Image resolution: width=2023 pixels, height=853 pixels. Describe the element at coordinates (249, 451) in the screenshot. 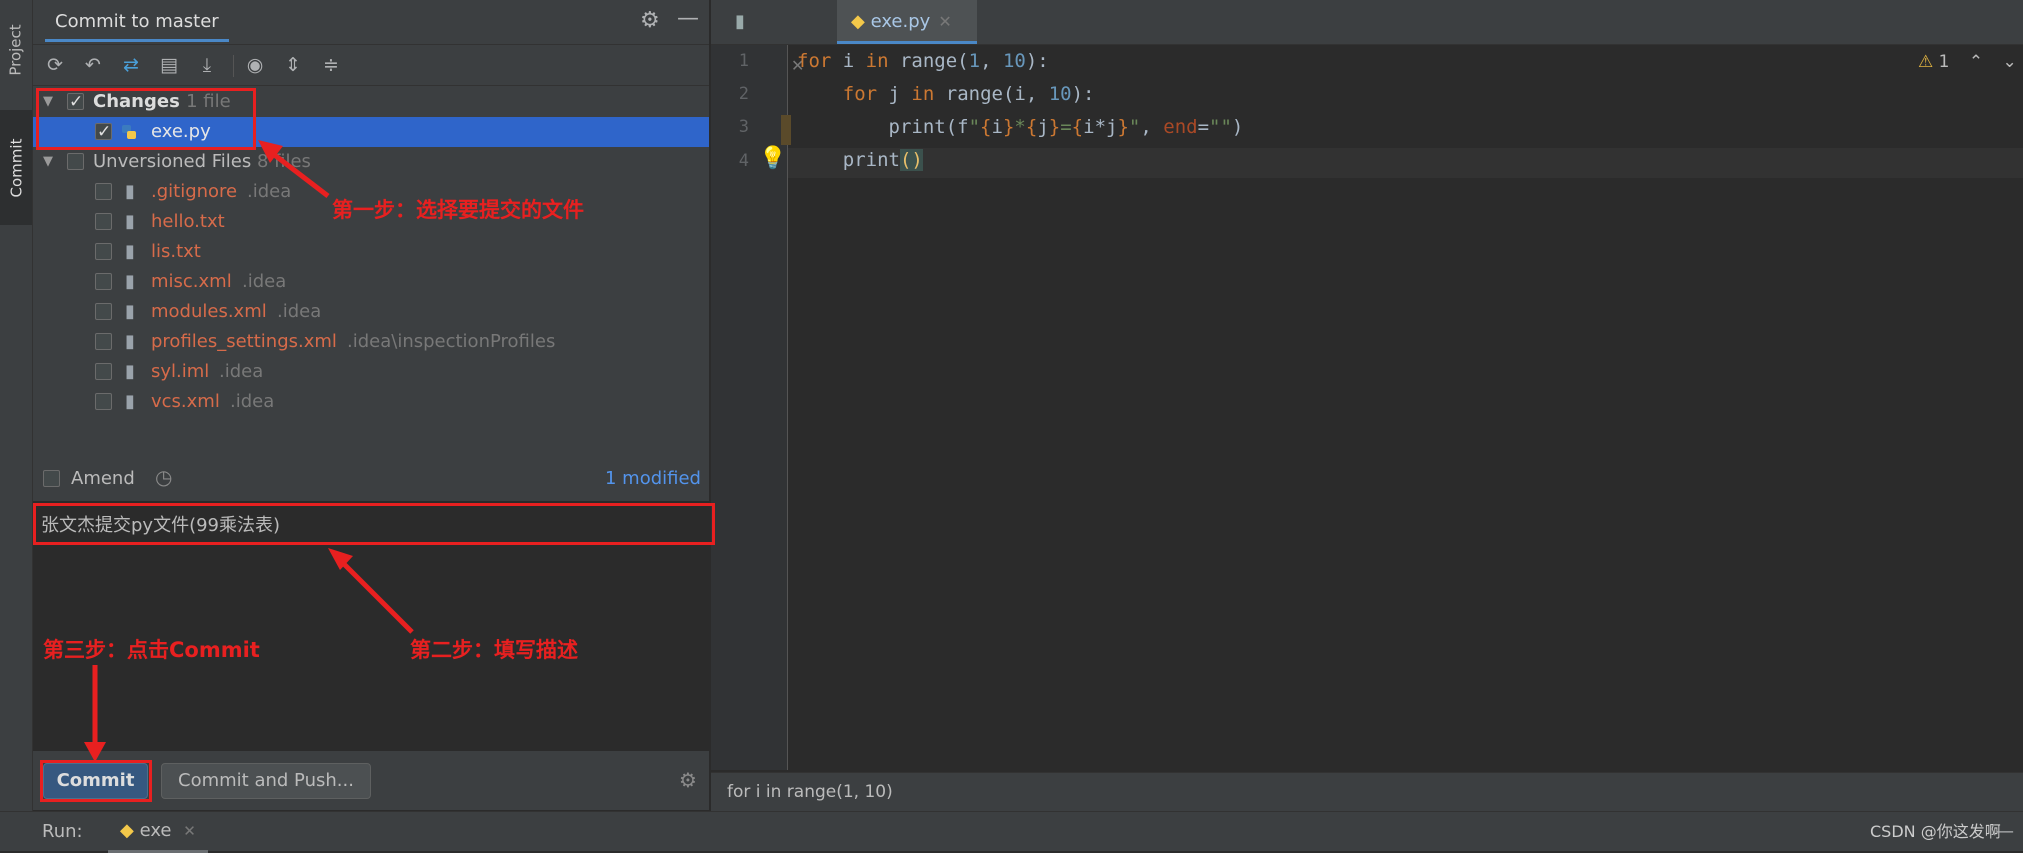

I see `annotation-arrows` at that location.